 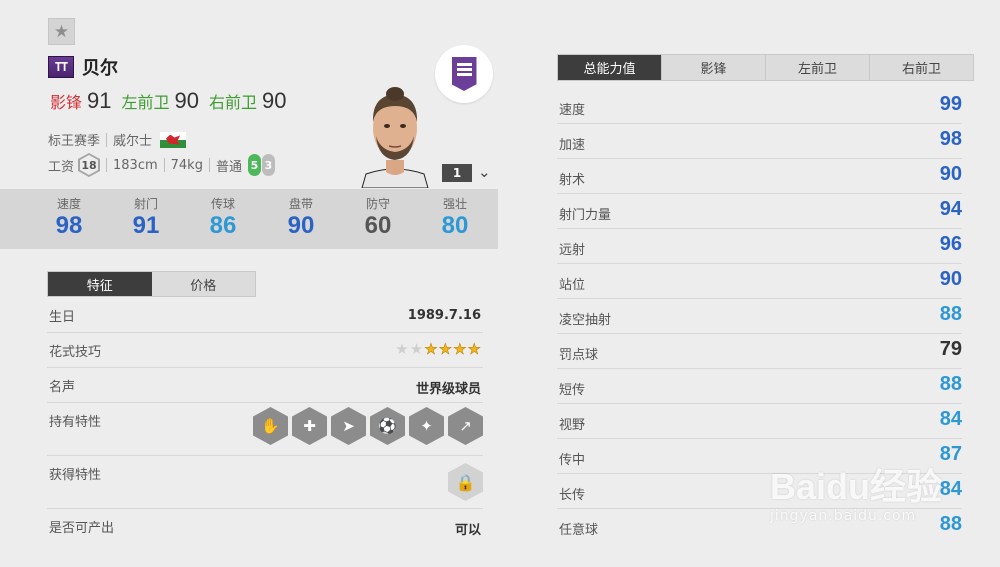 What do you see at coordinates (950, 349) in the screenshot?
I see `attribute-value: 79` at bounding box center [950, 349].